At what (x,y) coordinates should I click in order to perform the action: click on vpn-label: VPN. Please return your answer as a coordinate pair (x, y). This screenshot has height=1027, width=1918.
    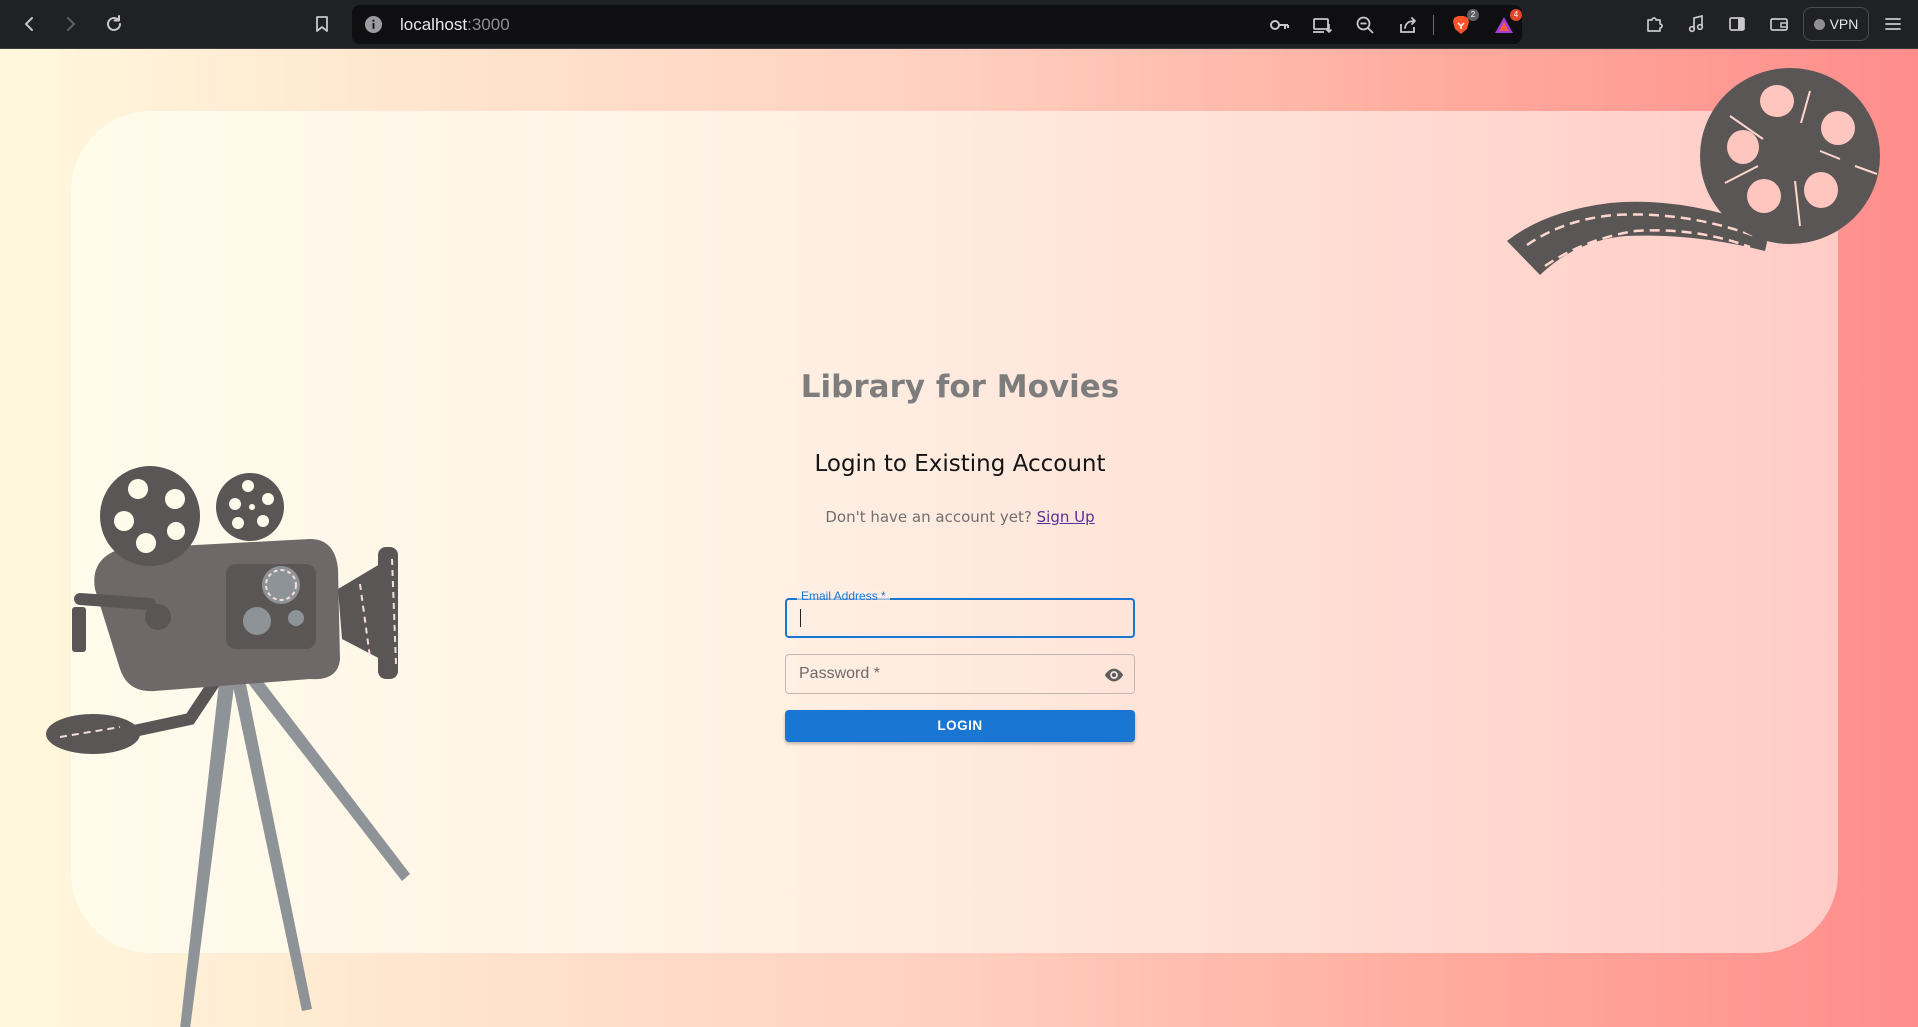
    Looking at the image, I should click on (1844, 24).